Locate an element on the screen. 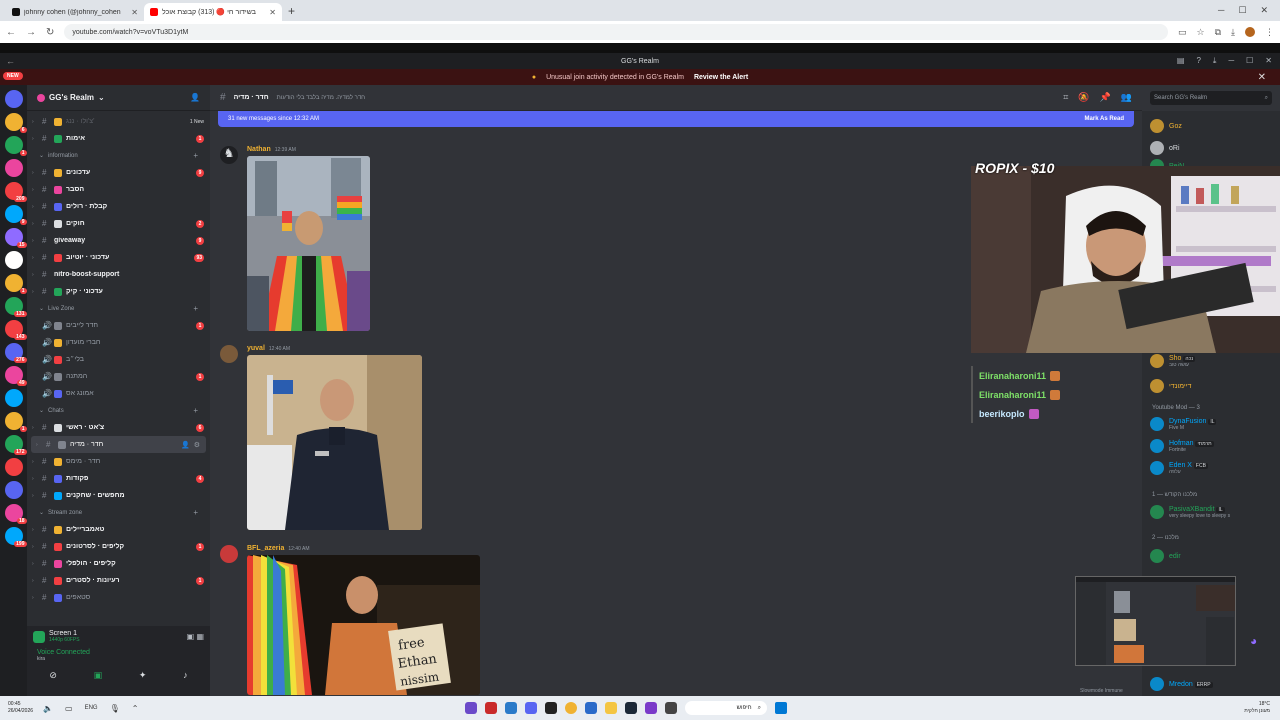  category-header: ⌄ Chats + is located at coordinates (118, 410).